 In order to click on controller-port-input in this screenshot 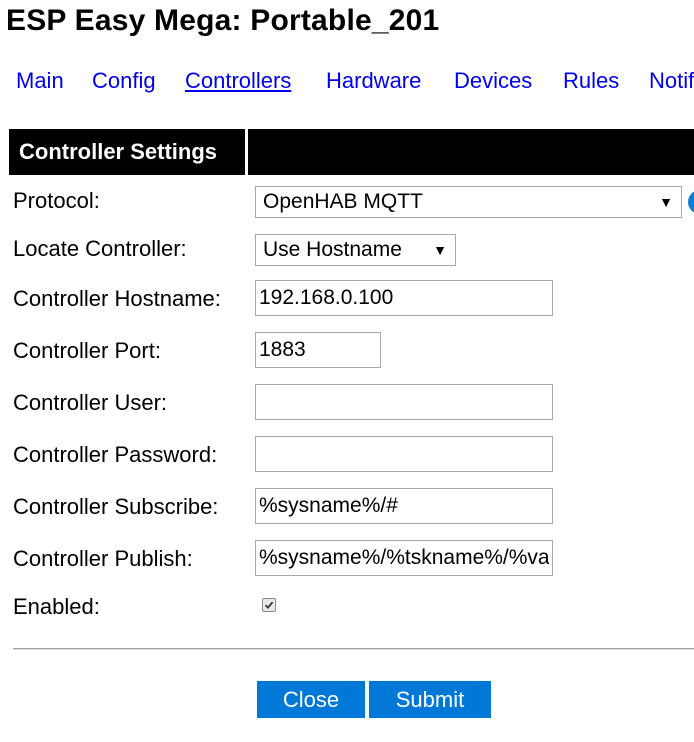, I will do `click(318, 350)`.